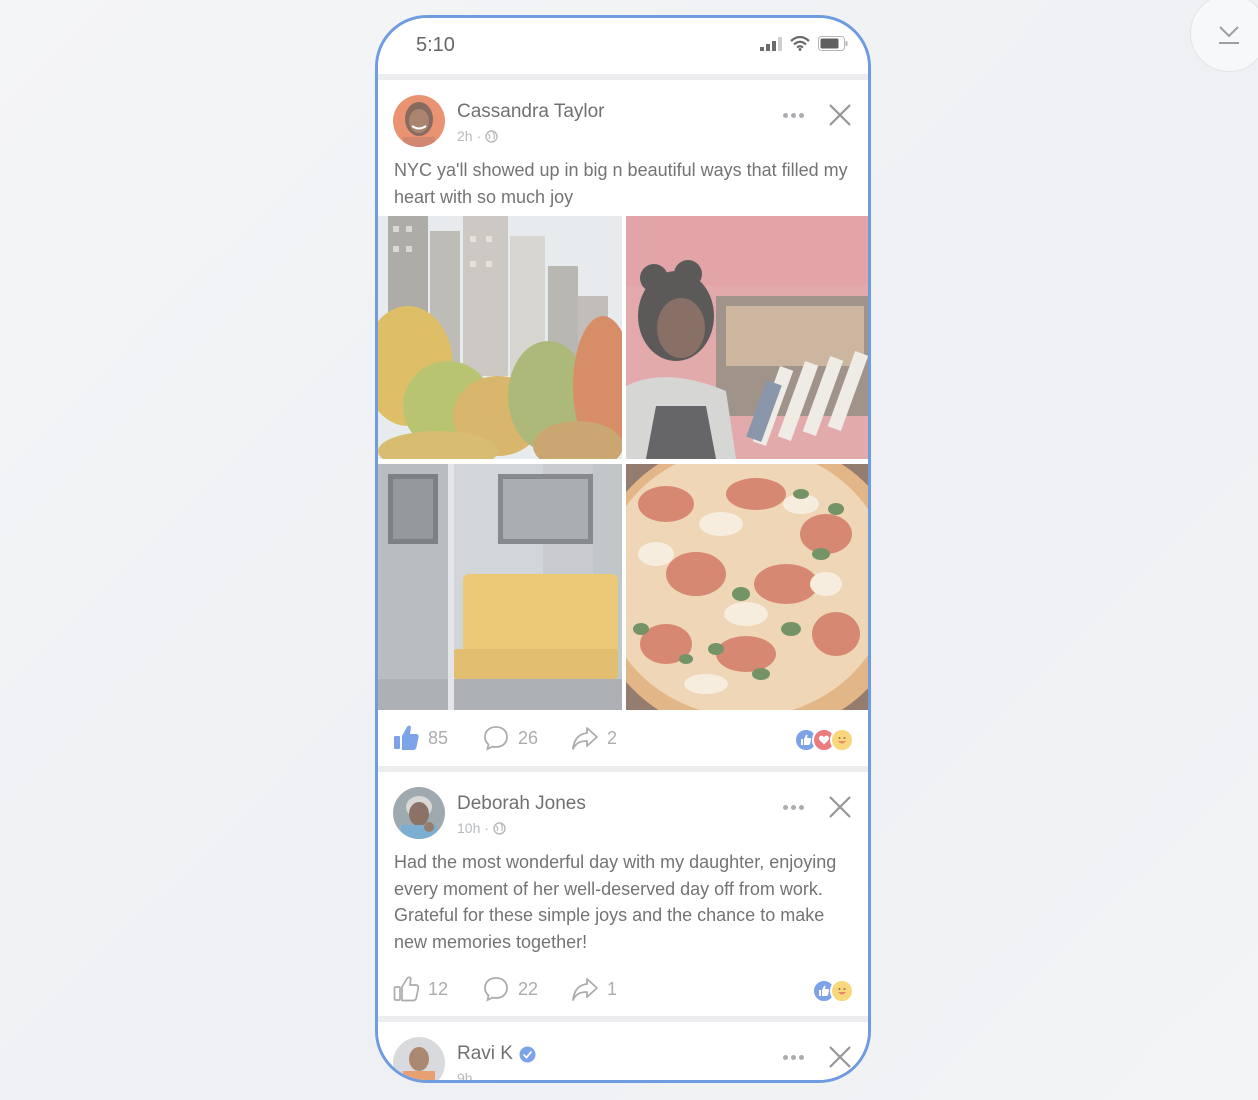 The width and height of the screenshot is (1258, 1100). Describe the element at coordinates (747, 587) in the screenshot. I see `photo-pizza` at that location.